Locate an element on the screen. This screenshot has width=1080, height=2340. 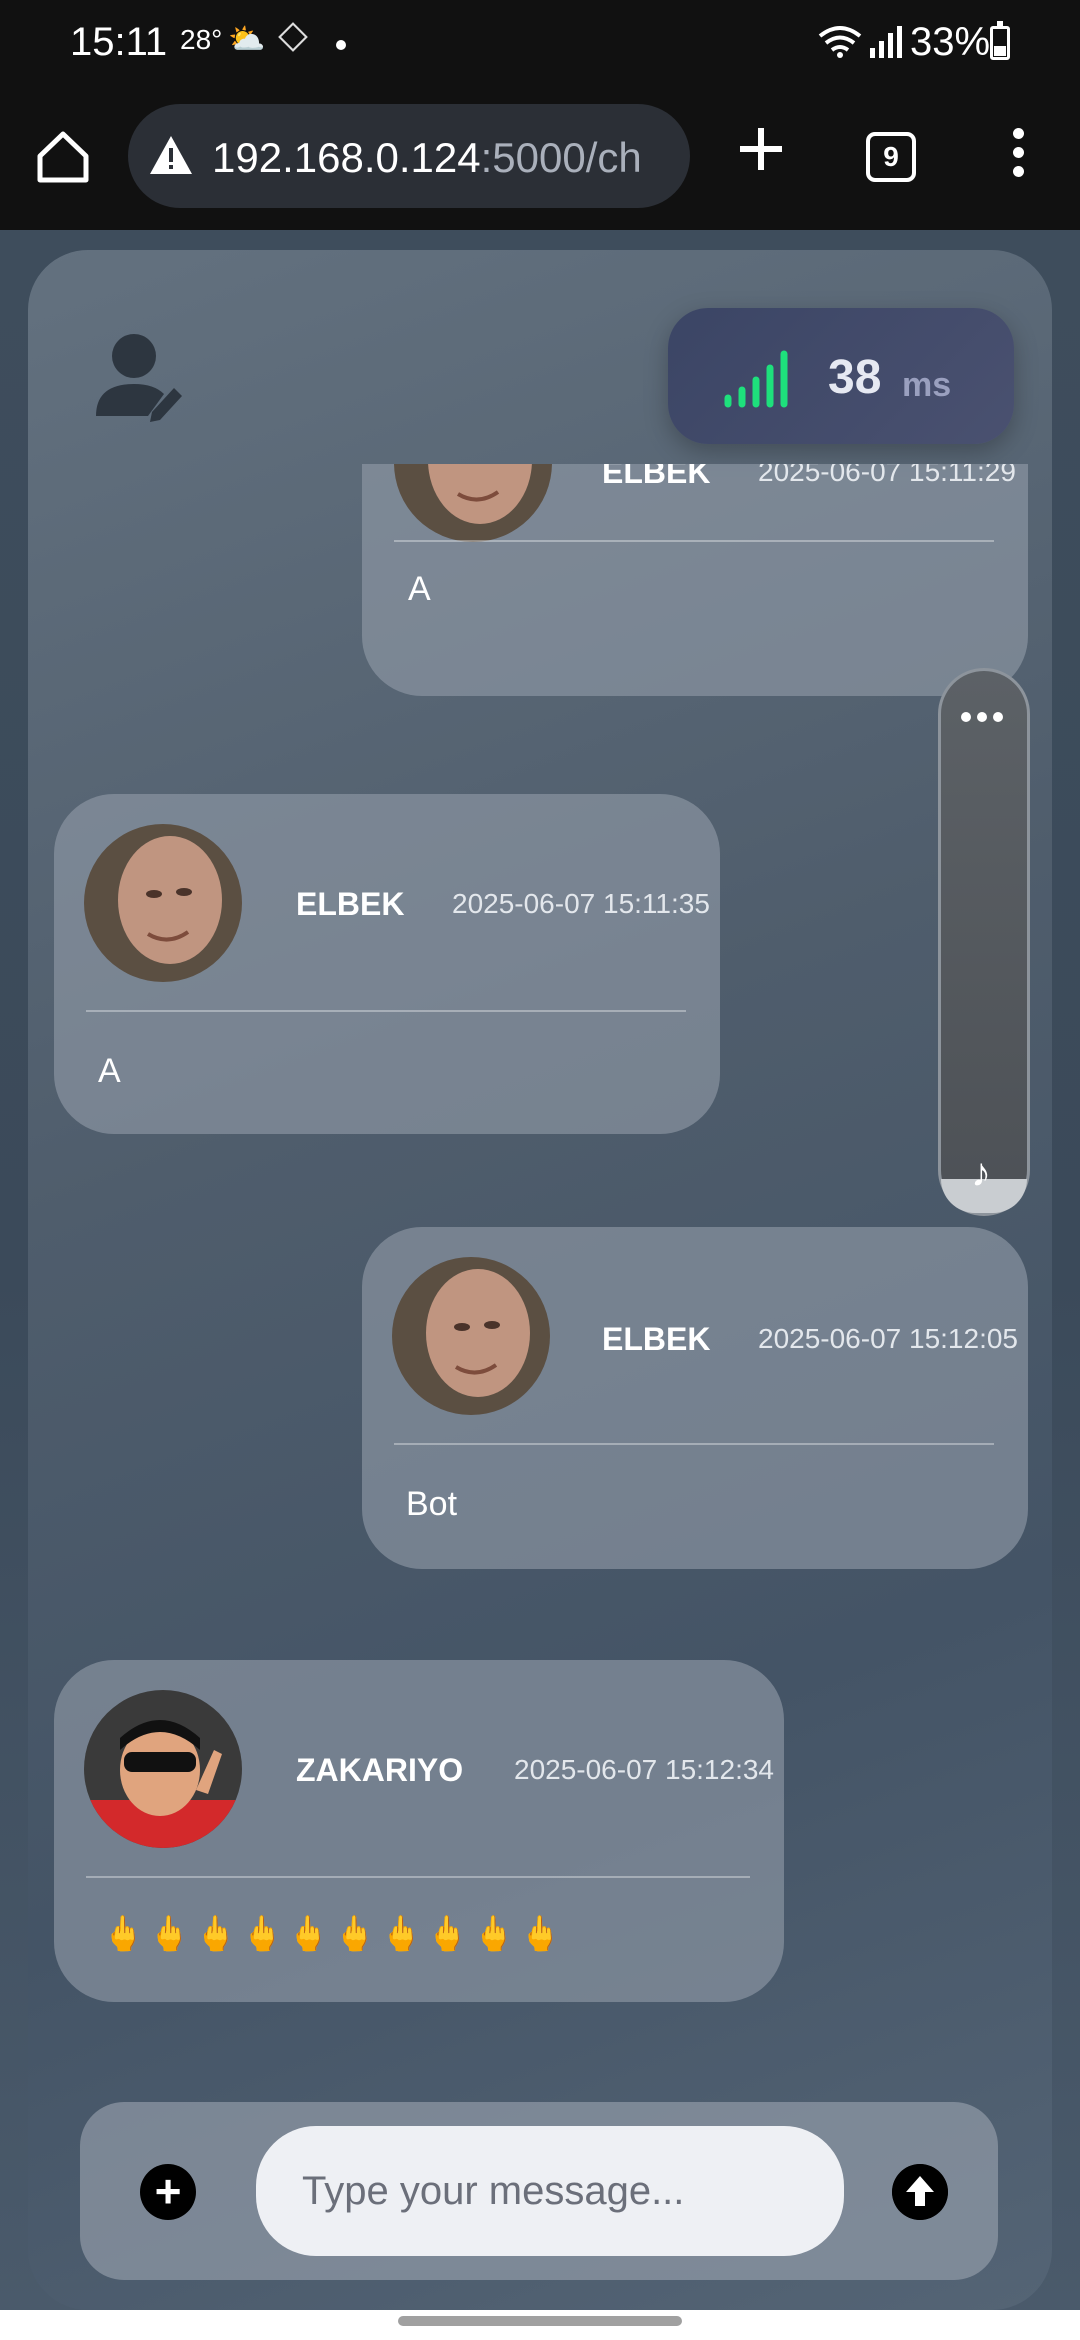
more-options-icon is located at coordinates (987, 716).